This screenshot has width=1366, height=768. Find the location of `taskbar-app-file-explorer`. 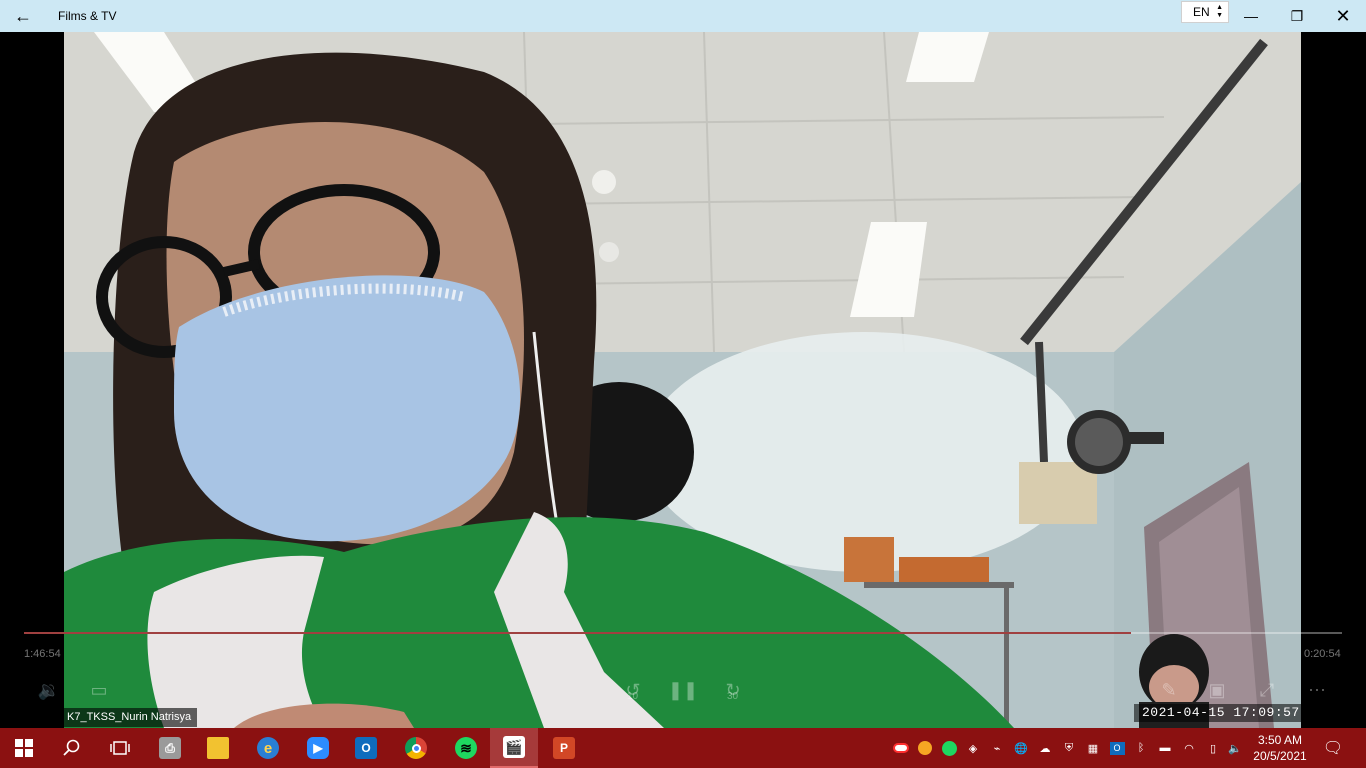

taskbar-app-file-explorer is located at coordinates (218, 748).